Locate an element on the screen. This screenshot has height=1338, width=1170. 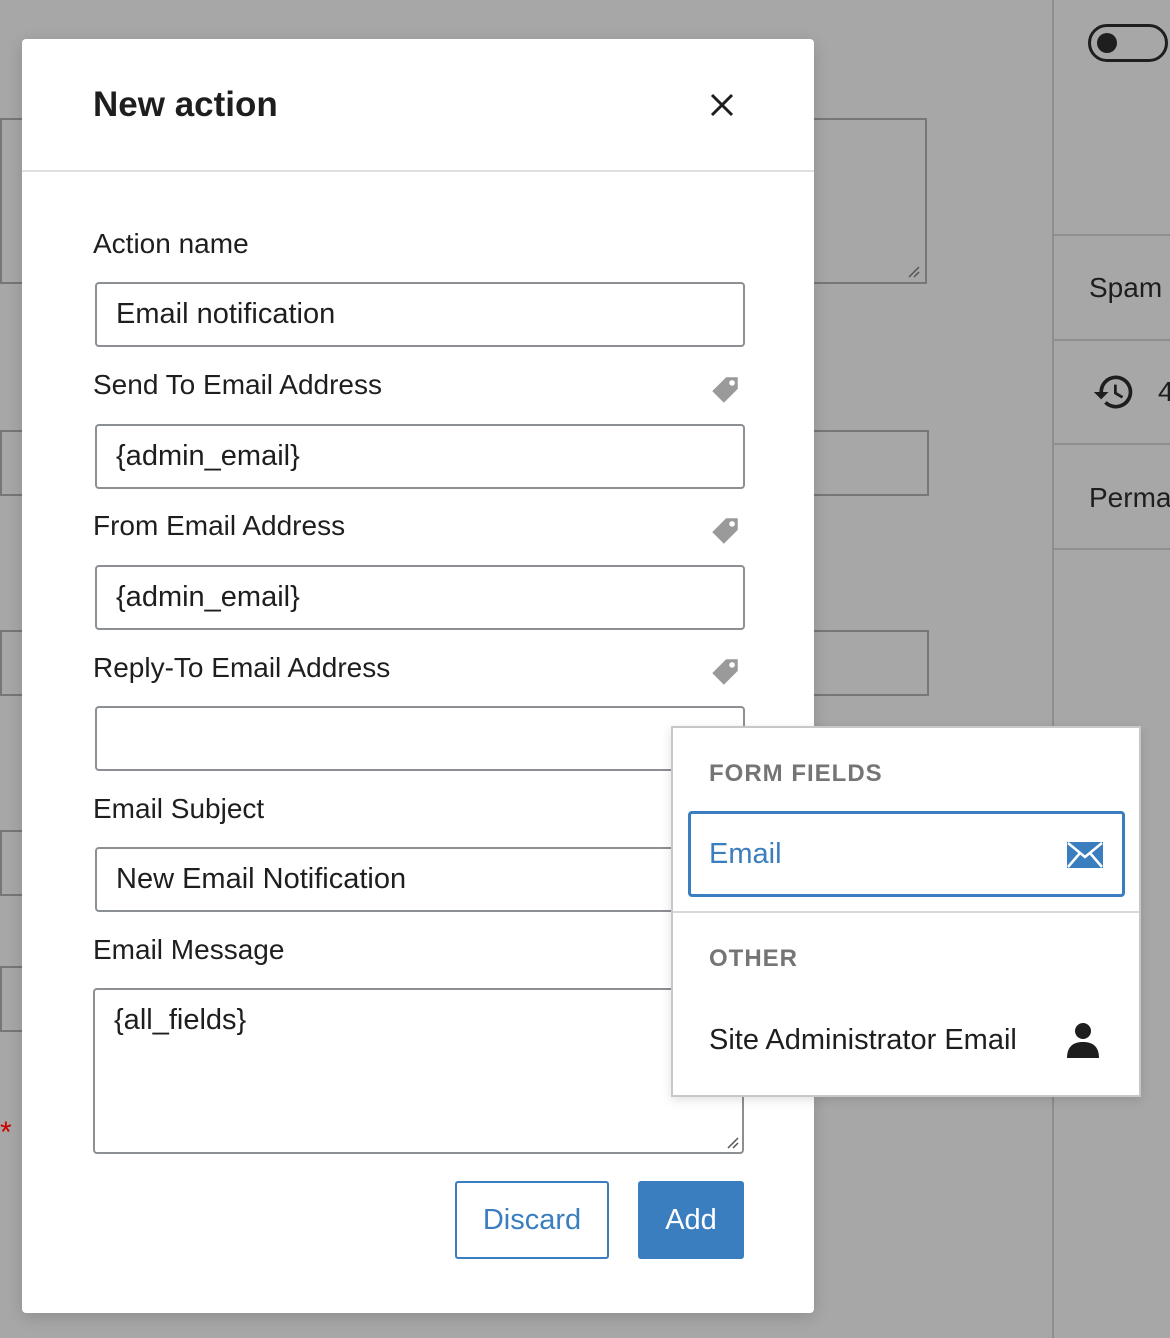
dropdown-item-label: Site Administrator Email is located at coordinates (863, 1040).